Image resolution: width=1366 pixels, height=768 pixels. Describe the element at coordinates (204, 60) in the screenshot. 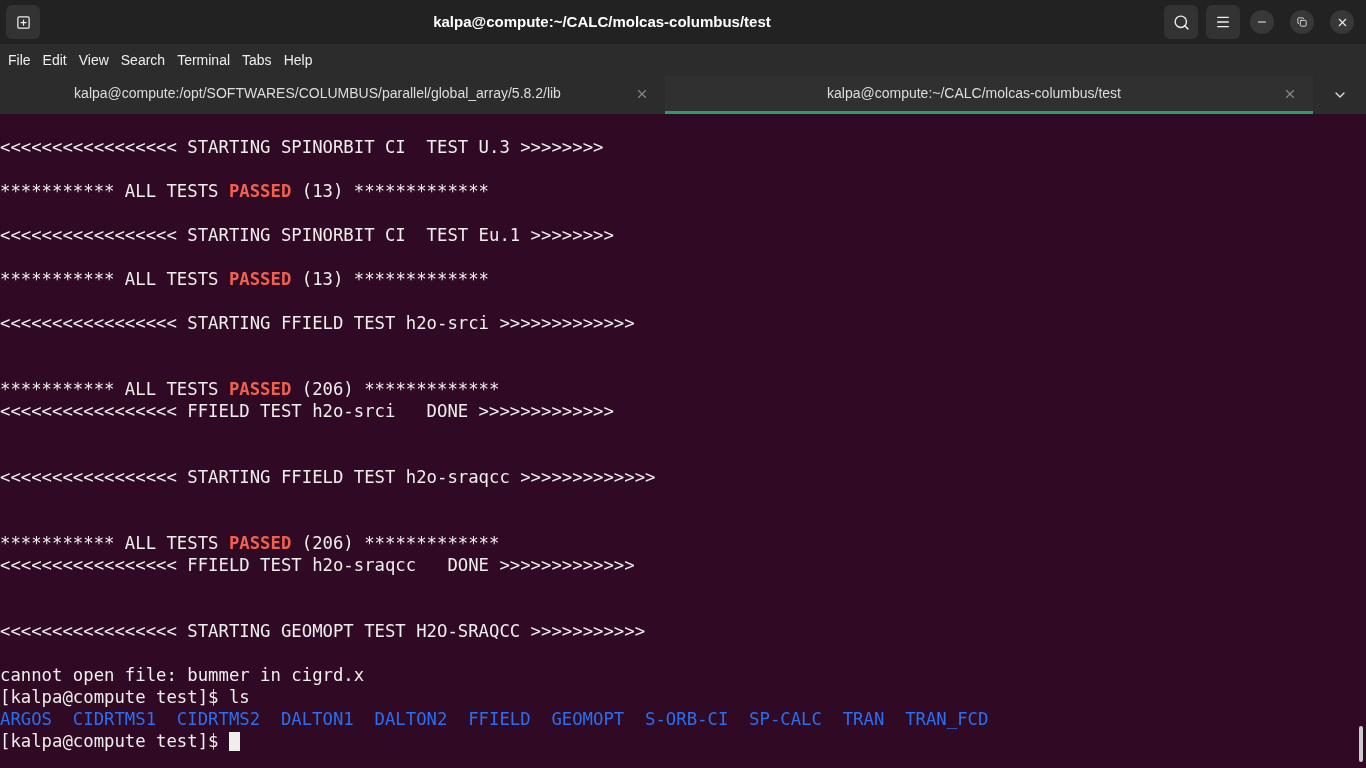

I see `menu-item: Terminal` at that location.